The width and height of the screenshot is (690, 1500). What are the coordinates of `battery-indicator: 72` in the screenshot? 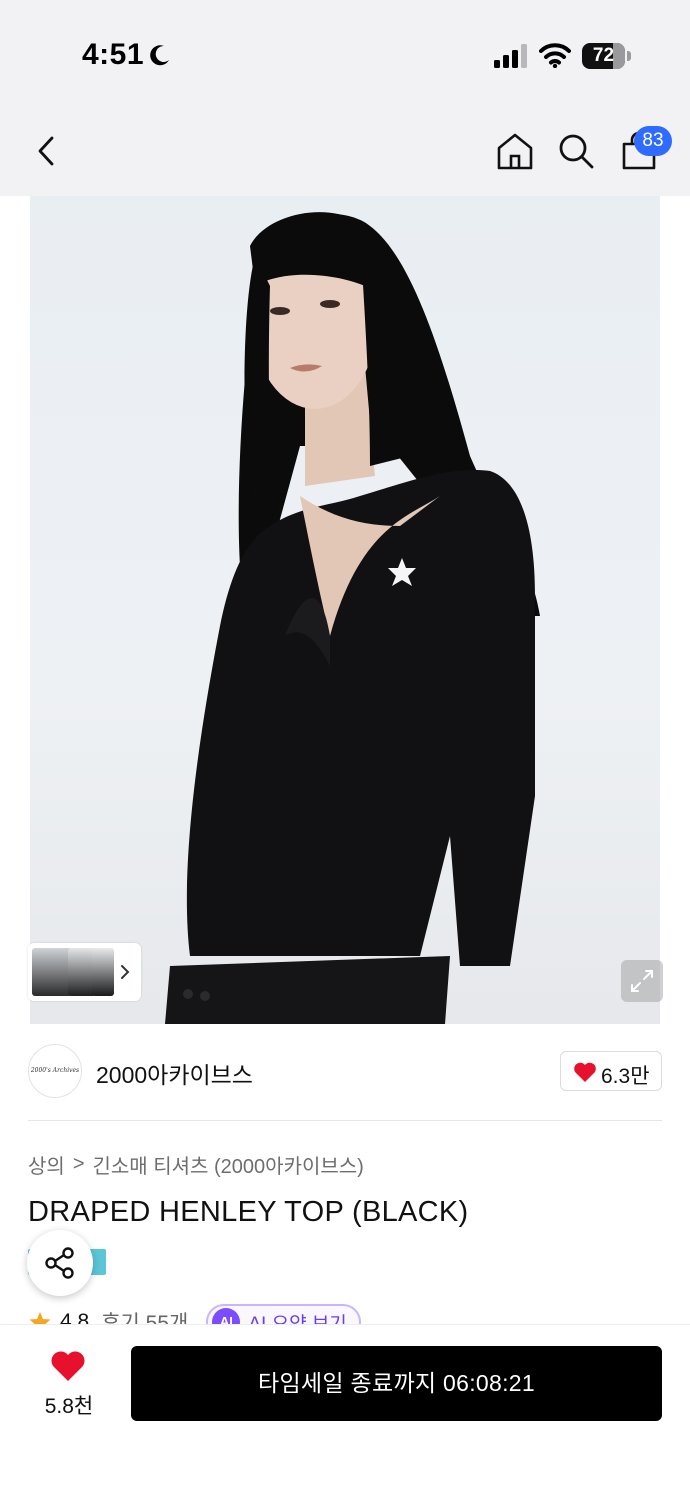 It's located at (606, 56).